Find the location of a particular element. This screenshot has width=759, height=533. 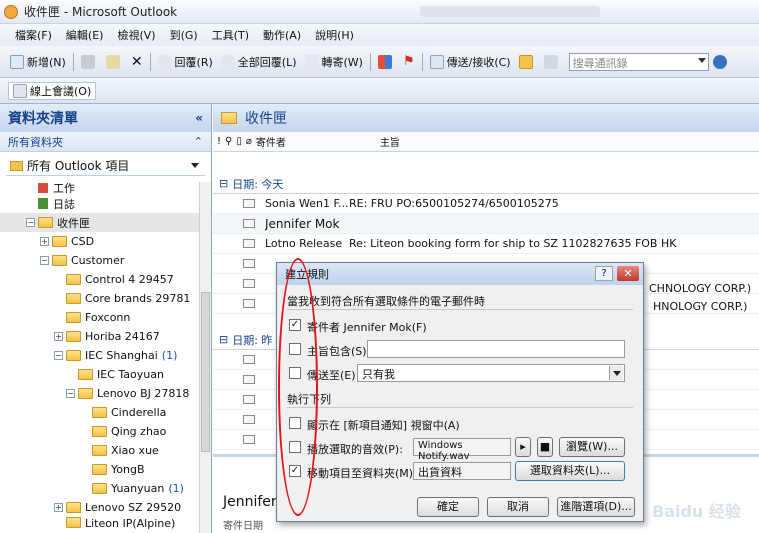

delete-button: ✕ is located at coordinates (137, 62).